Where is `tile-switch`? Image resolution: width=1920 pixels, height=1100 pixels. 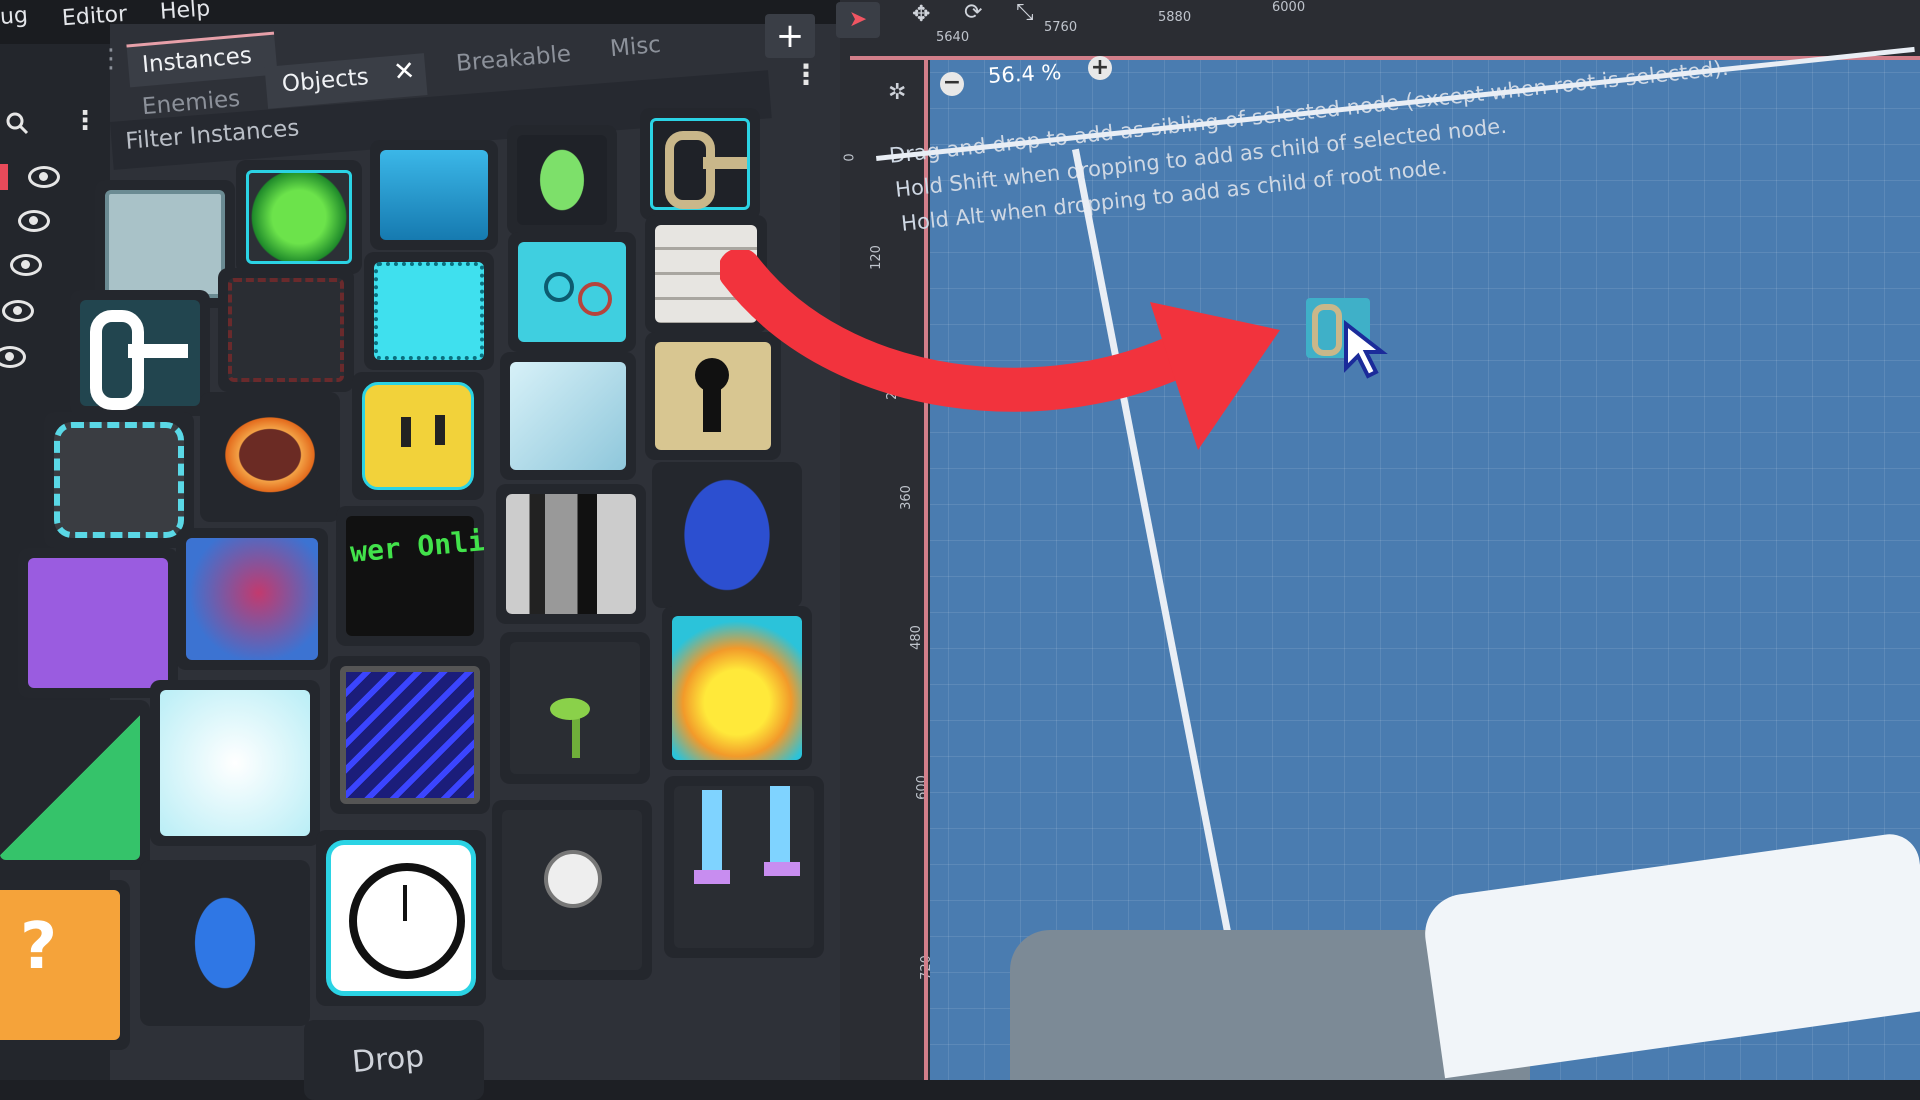
tile-switch is located at coordinates (572, 292).